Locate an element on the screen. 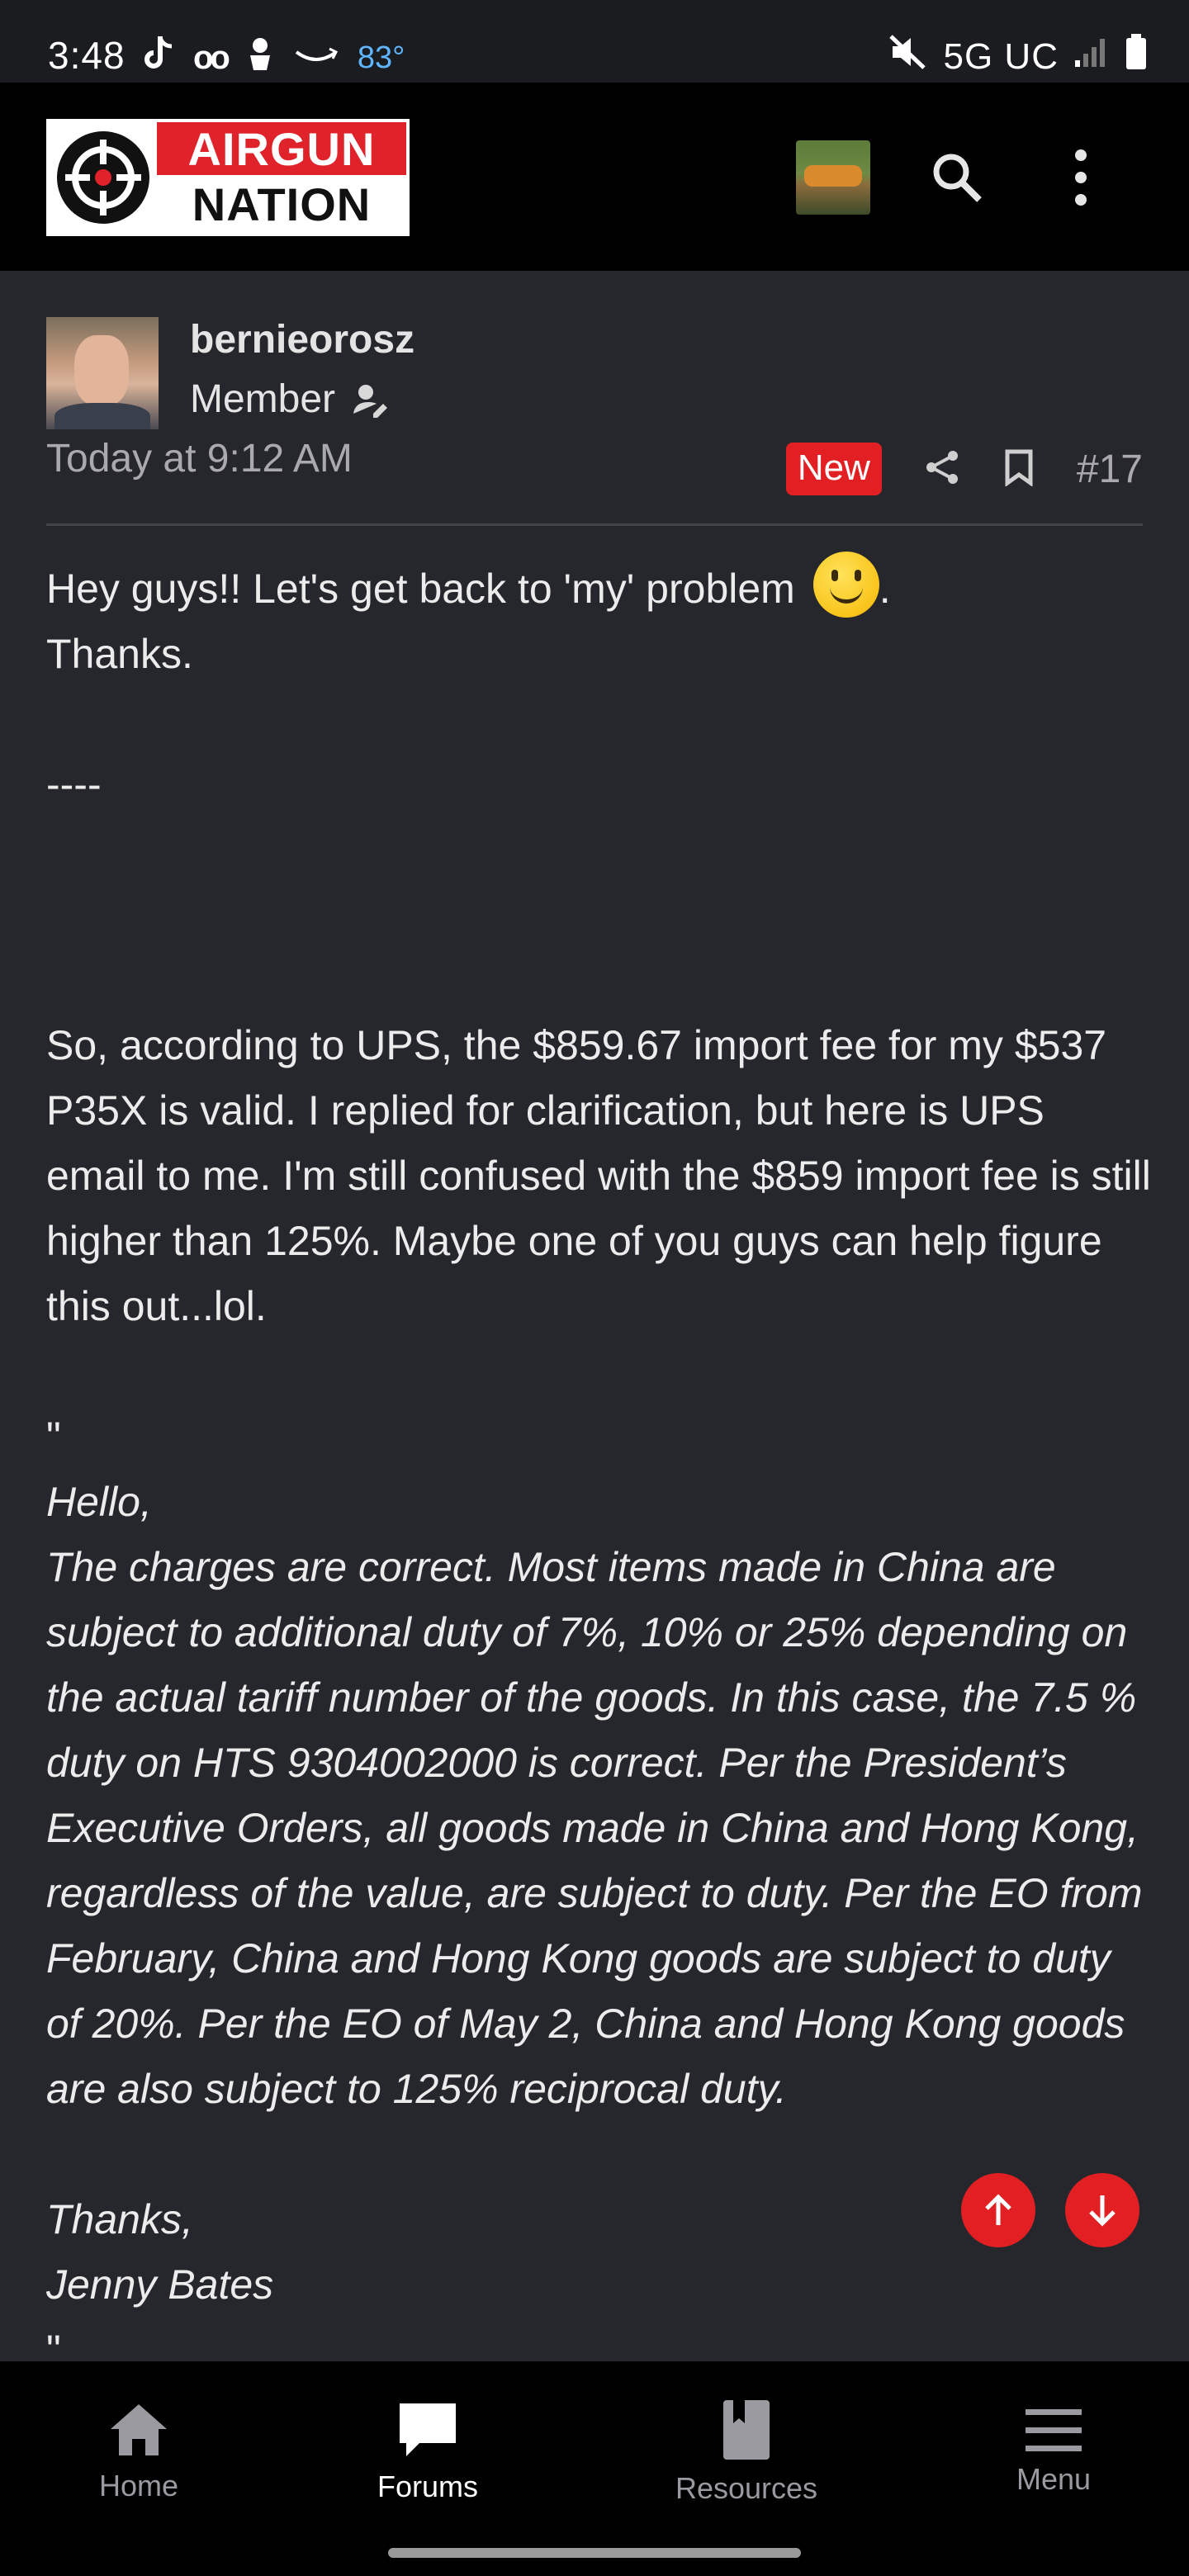  hamburger-icon is located at coordinates (1054, 2430).